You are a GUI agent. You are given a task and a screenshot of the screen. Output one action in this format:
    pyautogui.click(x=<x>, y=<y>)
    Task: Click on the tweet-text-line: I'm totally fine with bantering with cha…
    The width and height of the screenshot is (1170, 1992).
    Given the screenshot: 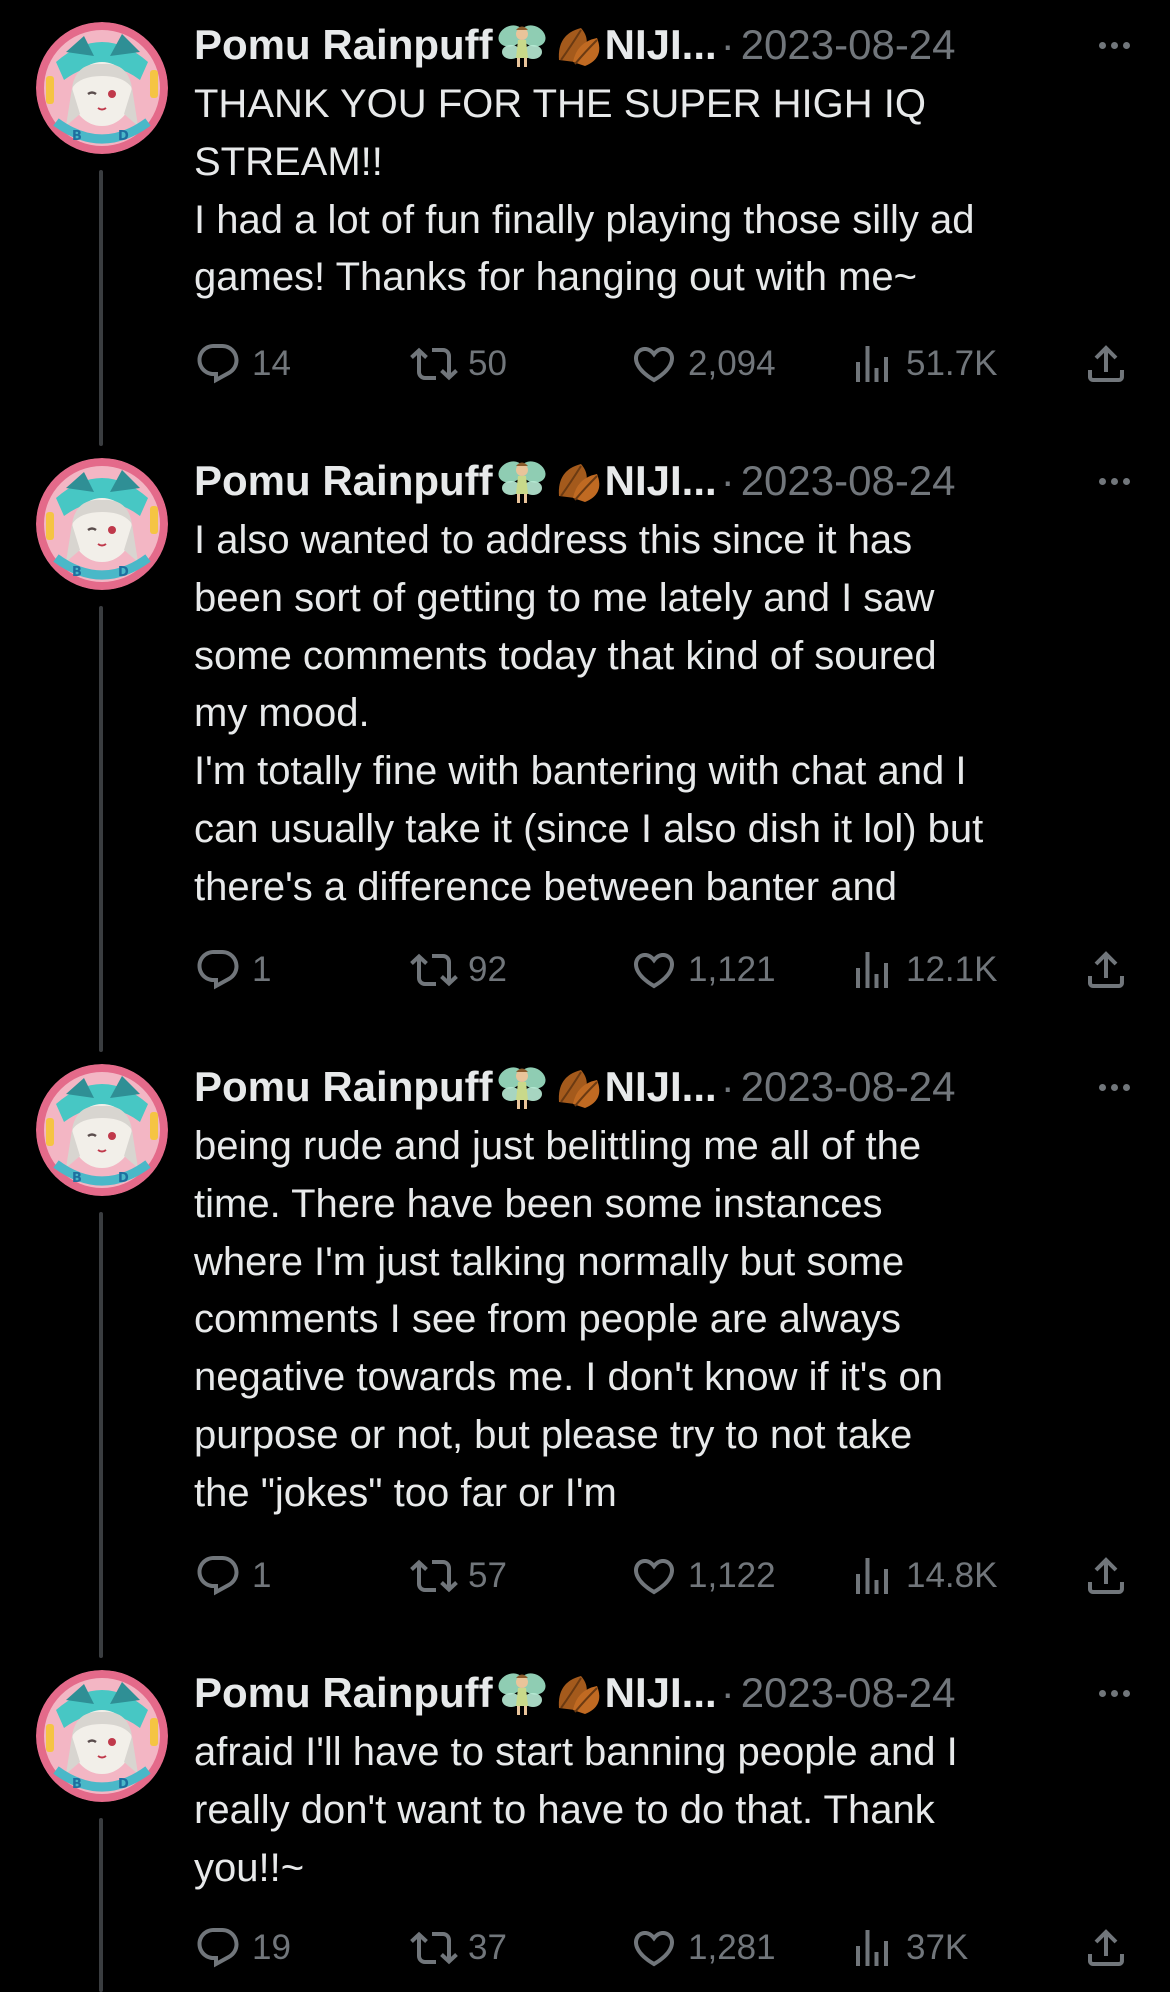 What is the action you would take?
    pyautogui.click(x=580, y=771)
    